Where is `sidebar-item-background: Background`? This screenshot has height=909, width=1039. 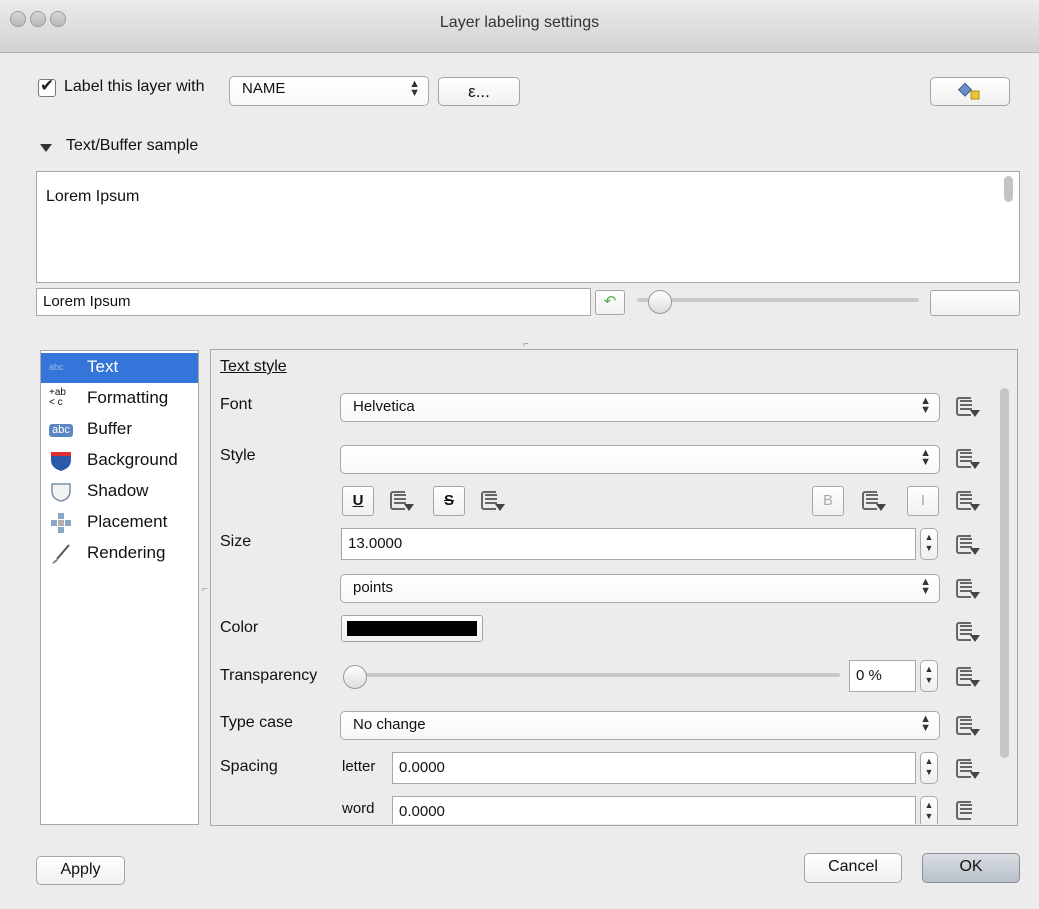 sidebar-item-background: Background is located at coordinates (119, 461).